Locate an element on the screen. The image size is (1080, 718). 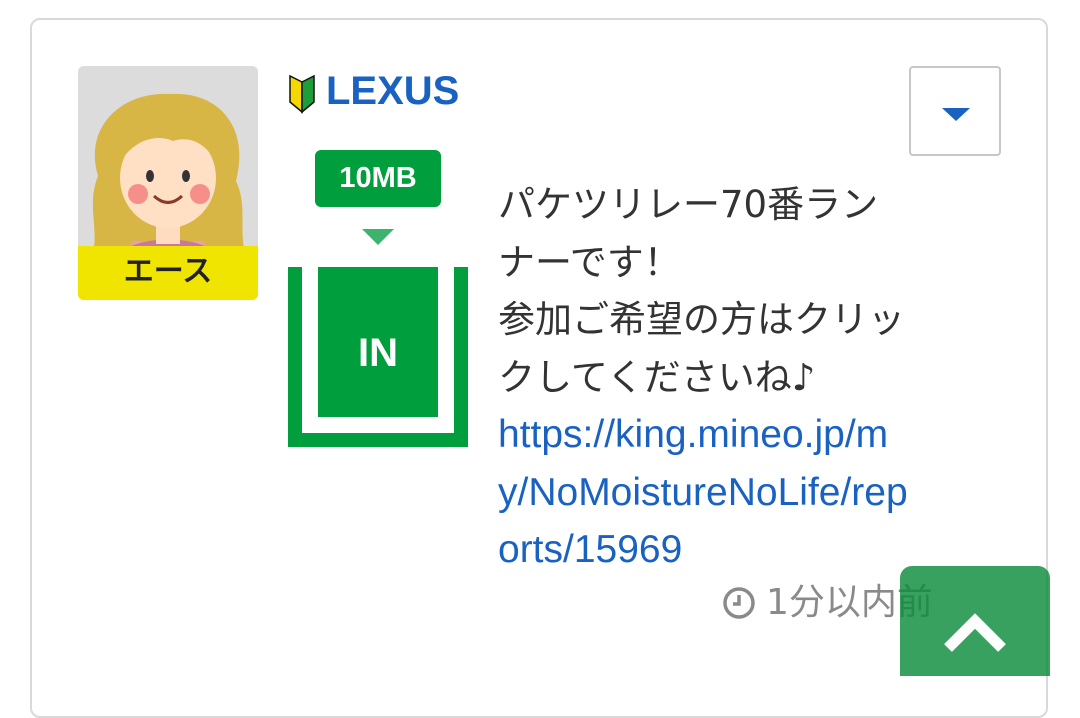
message-line: パケツリレー70番ラン is located at coordinates (688, 204).